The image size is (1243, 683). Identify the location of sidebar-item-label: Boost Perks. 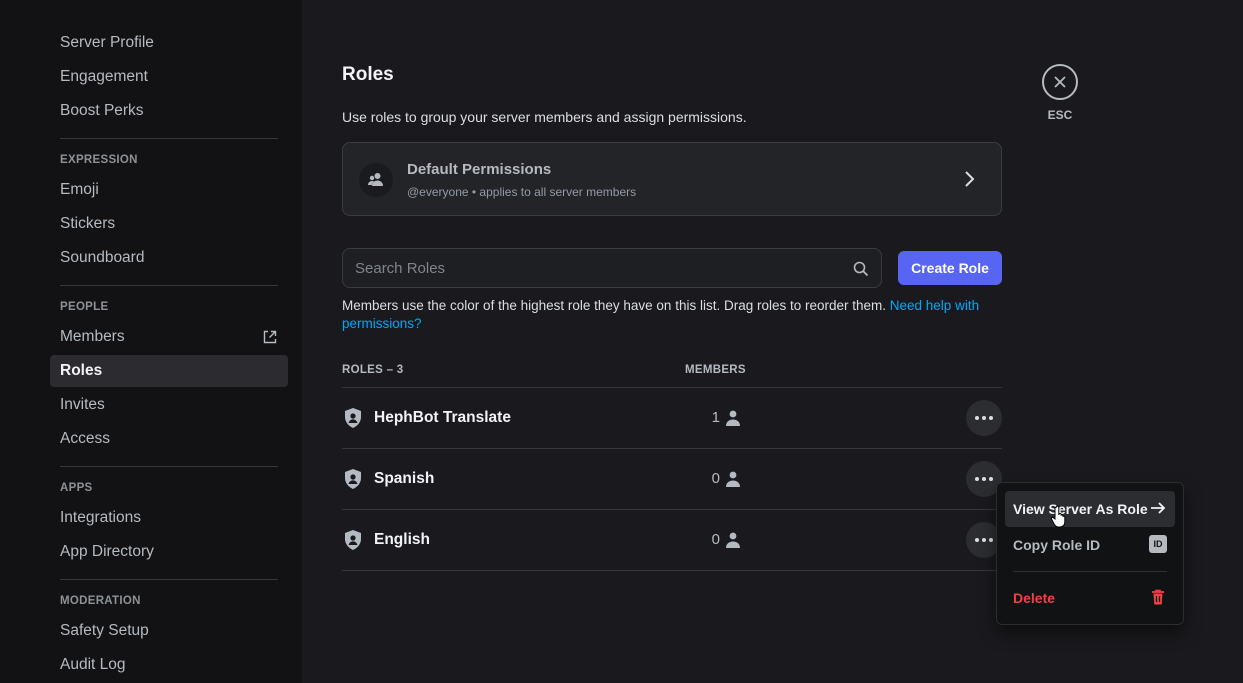
(102, 110).